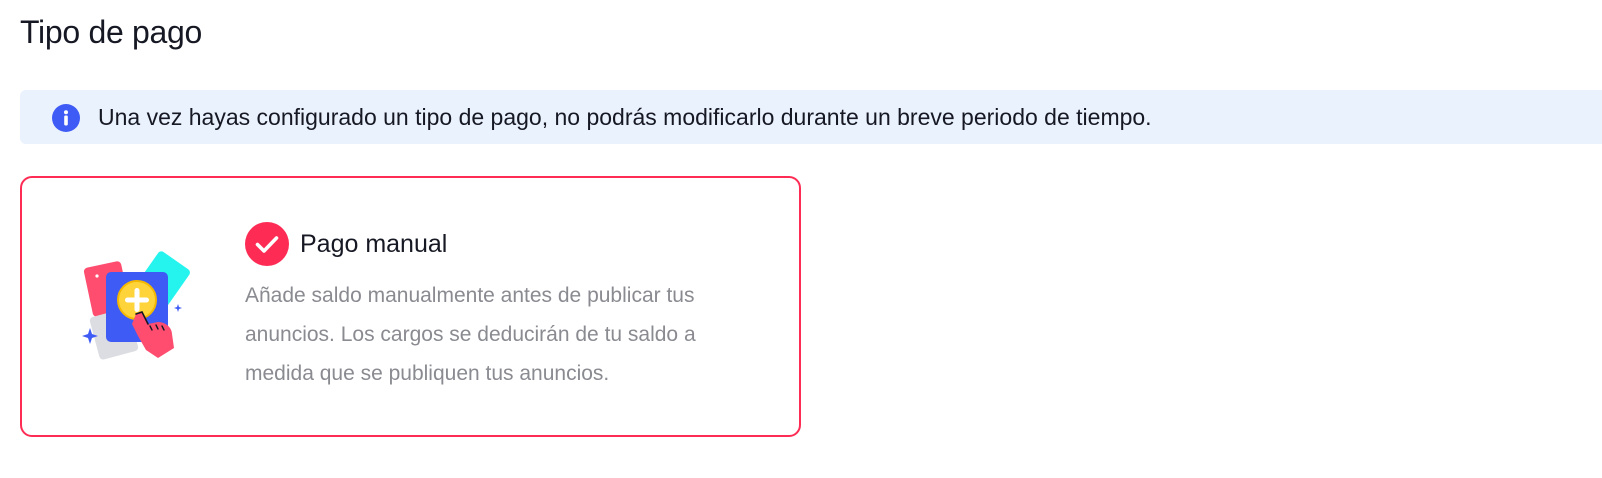  I want to click on payment-option-title: Pago manual, so click(374, 244).